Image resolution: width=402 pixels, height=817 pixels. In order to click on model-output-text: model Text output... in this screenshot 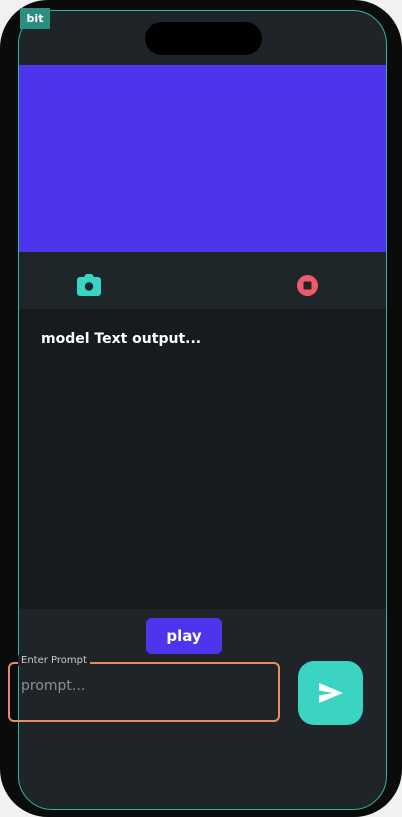, I will do `click(121, 339)`.